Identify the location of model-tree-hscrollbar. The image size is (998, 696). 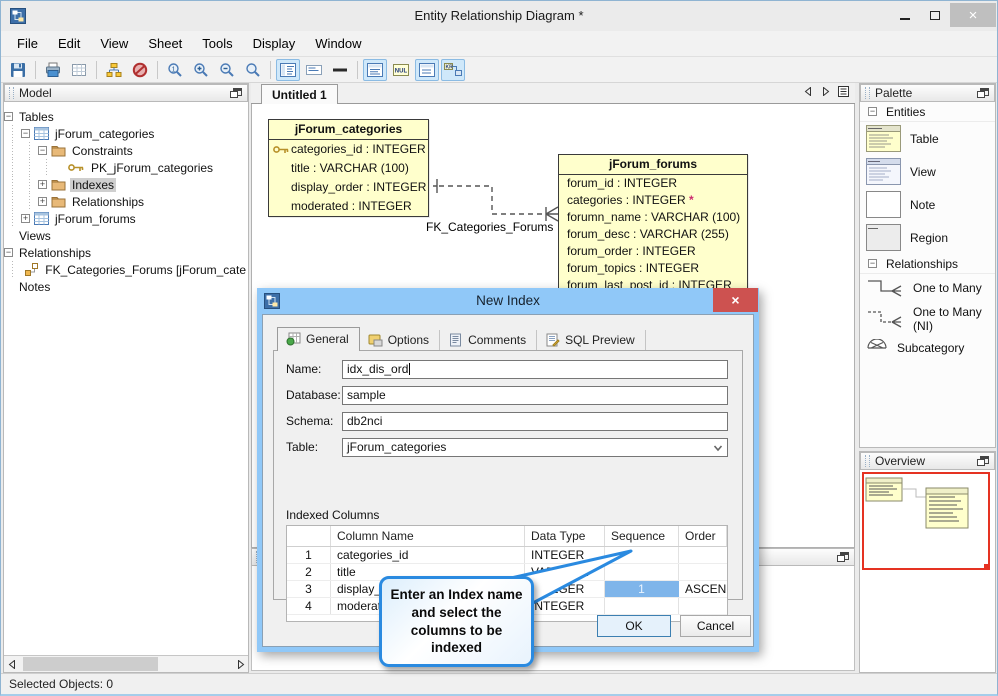
(126, 663).